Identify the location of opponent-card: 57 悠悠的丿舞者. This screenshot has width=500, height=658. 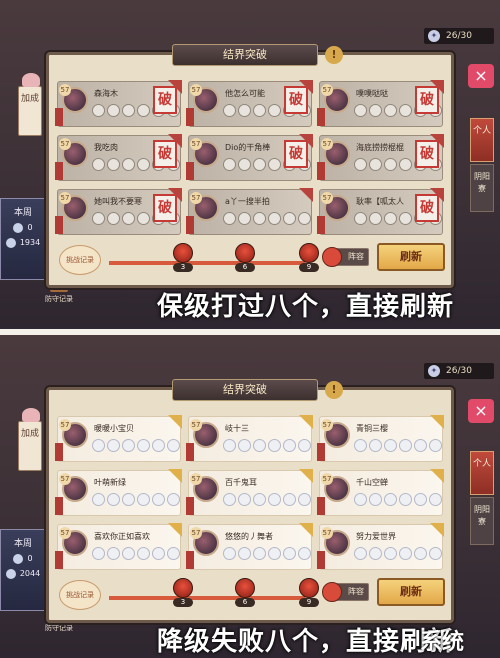
(249, 546).